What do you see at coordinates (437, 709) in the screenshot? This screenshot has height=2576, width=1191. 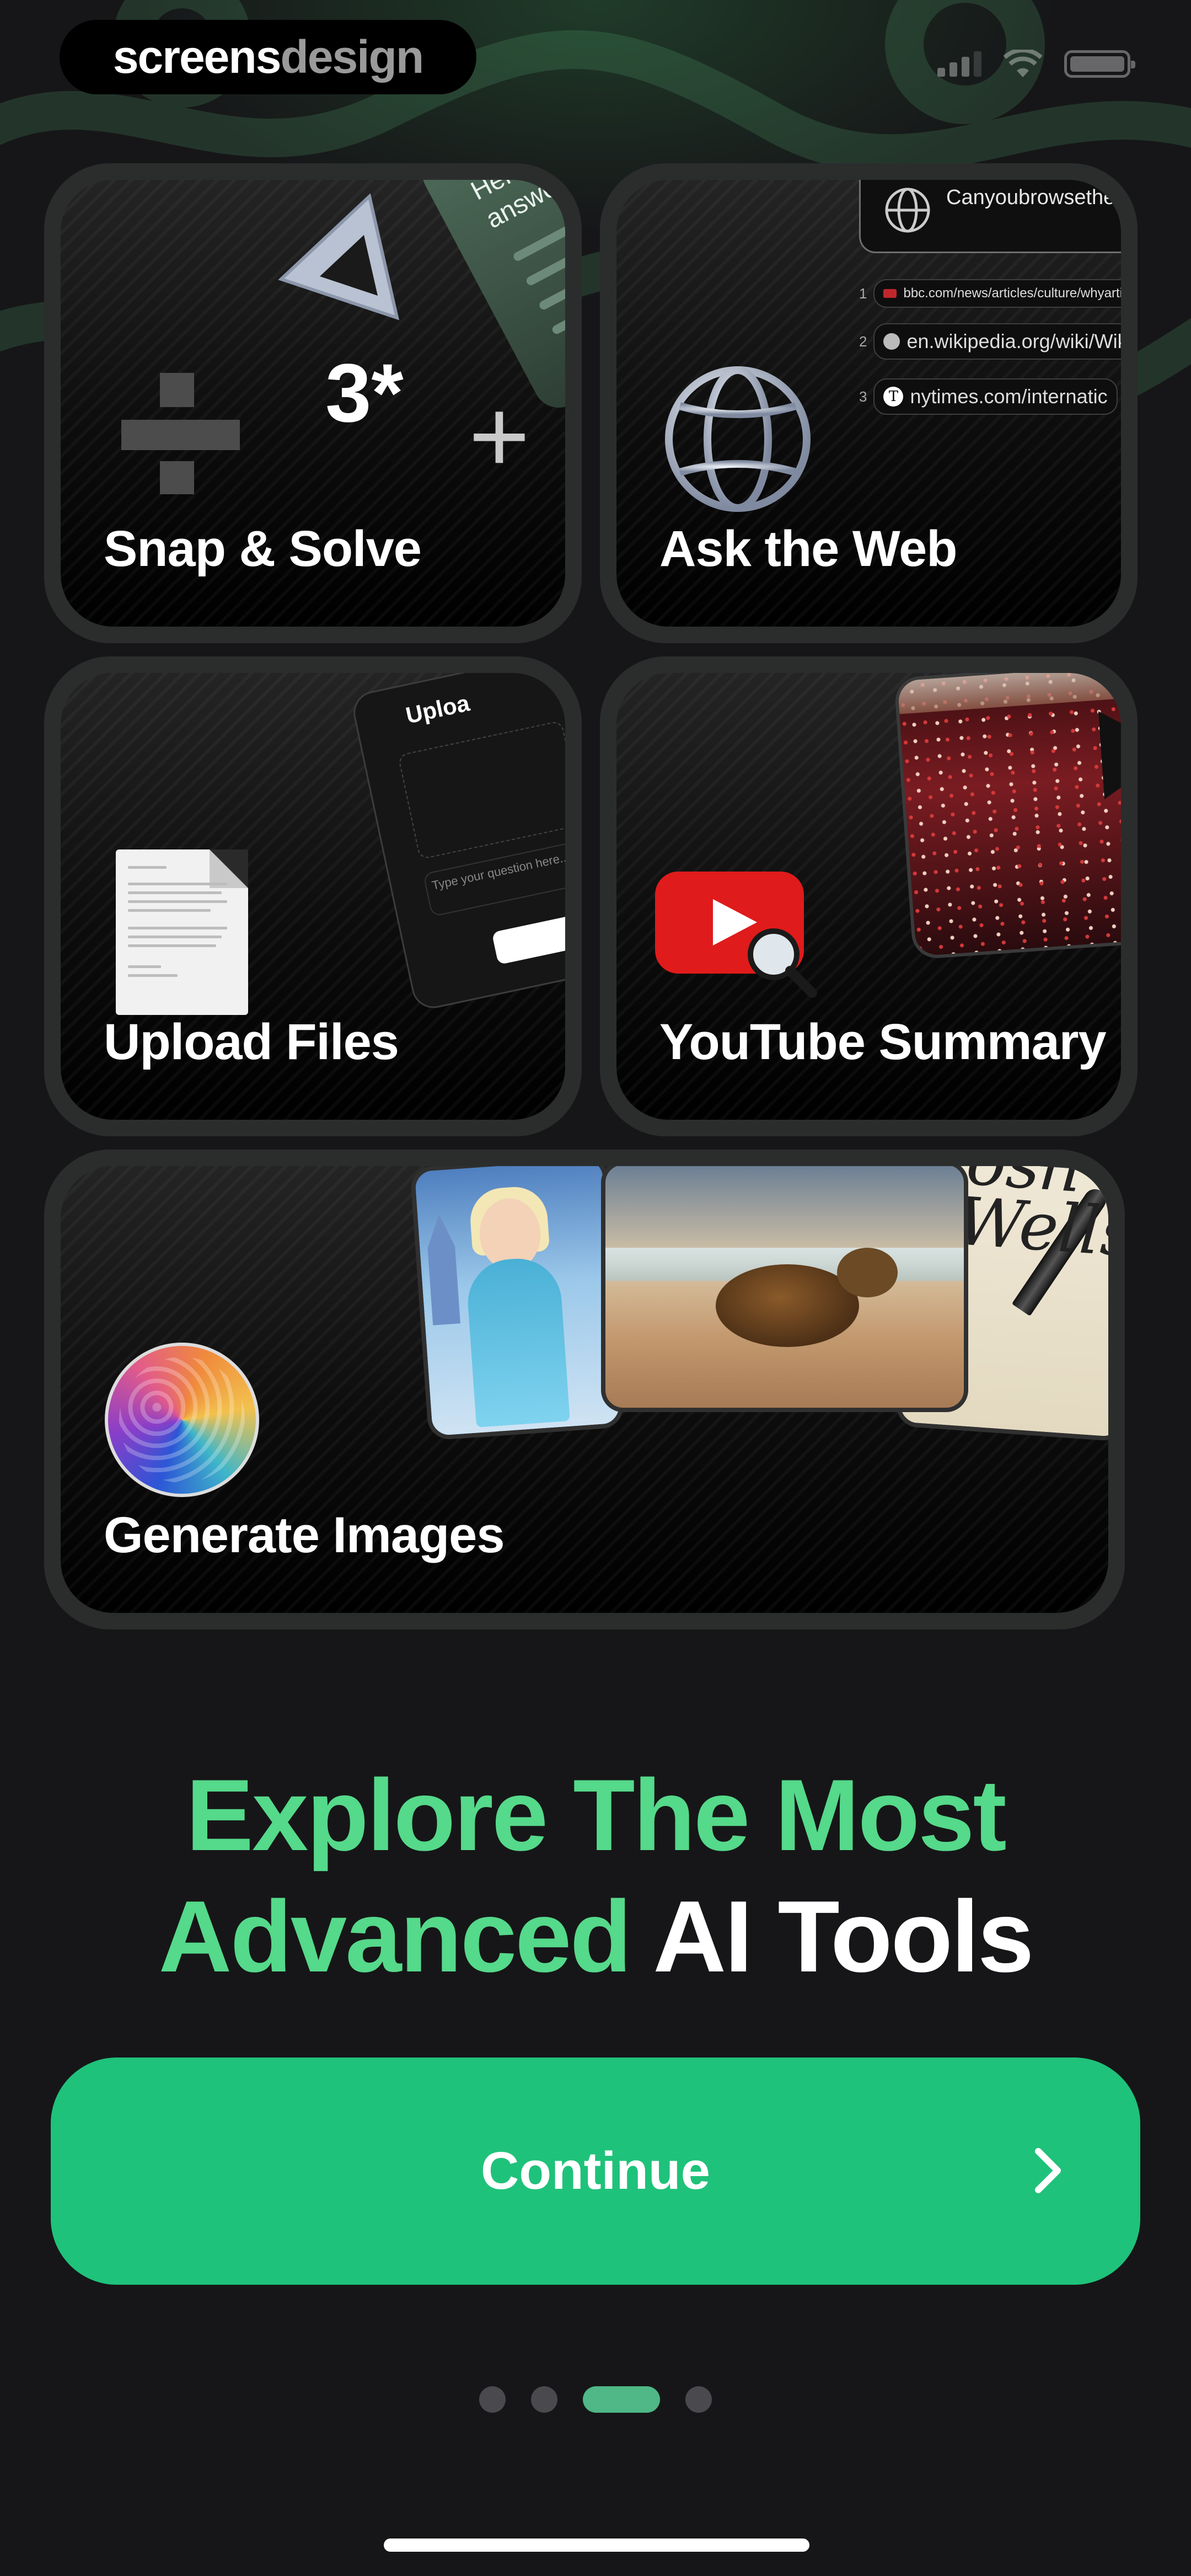 I see `upload-phone-title: Uploa` at bounding box center [437, 709].